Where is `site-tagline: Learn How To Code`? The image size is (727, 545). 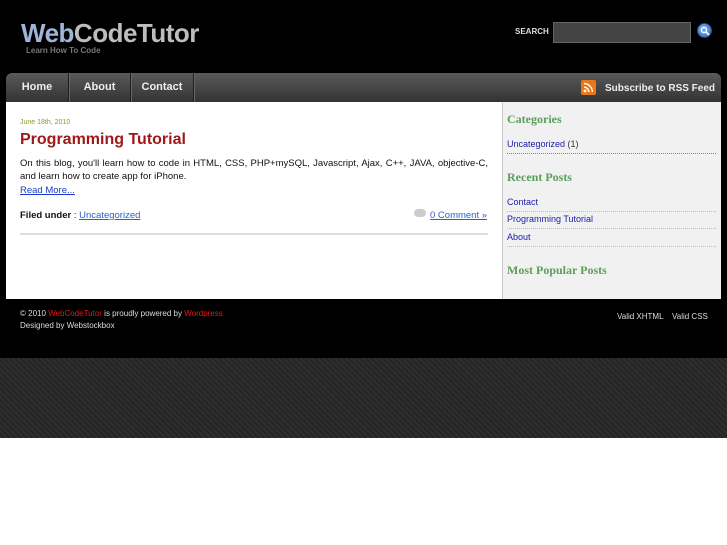 site-tagline: Learn How To Code is located at coordinates (63, 50).